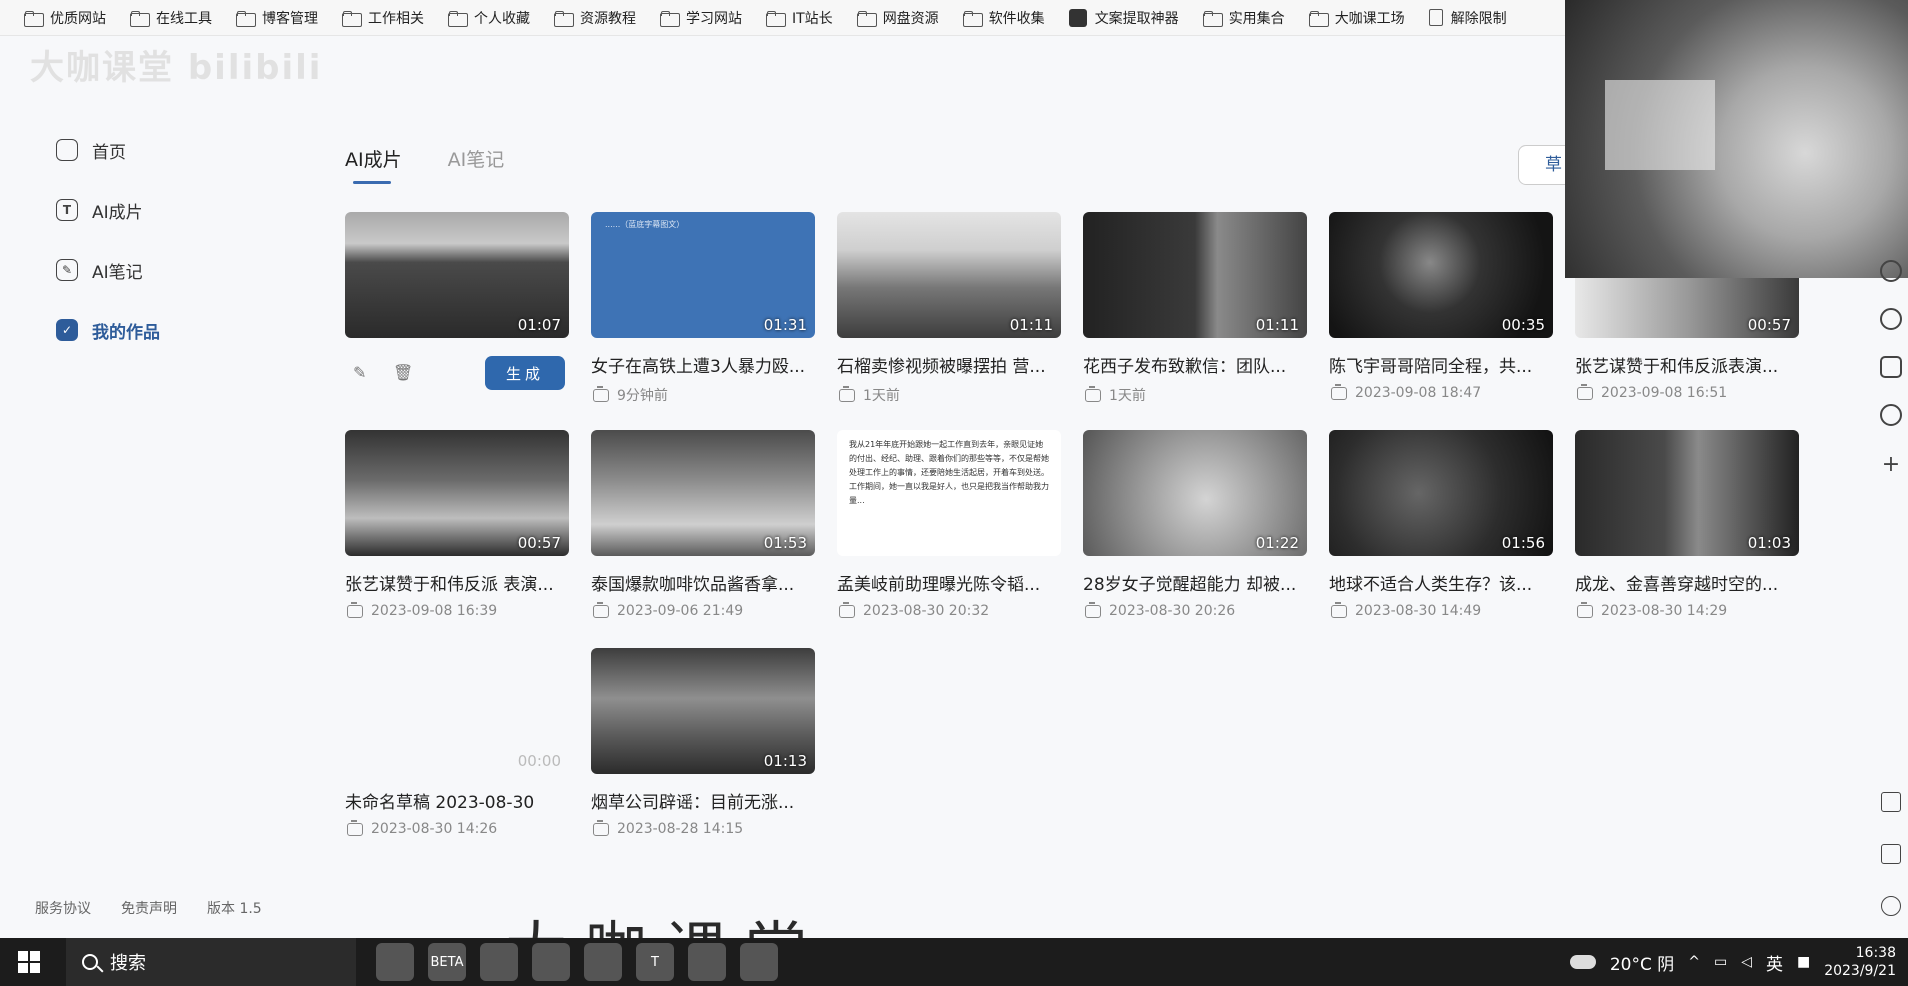 The image size is (1908, 986). Describe the element at coordinates (160, 270) in the screenshot. I see `sidebar-item: ✎ AI笔记` at that location.